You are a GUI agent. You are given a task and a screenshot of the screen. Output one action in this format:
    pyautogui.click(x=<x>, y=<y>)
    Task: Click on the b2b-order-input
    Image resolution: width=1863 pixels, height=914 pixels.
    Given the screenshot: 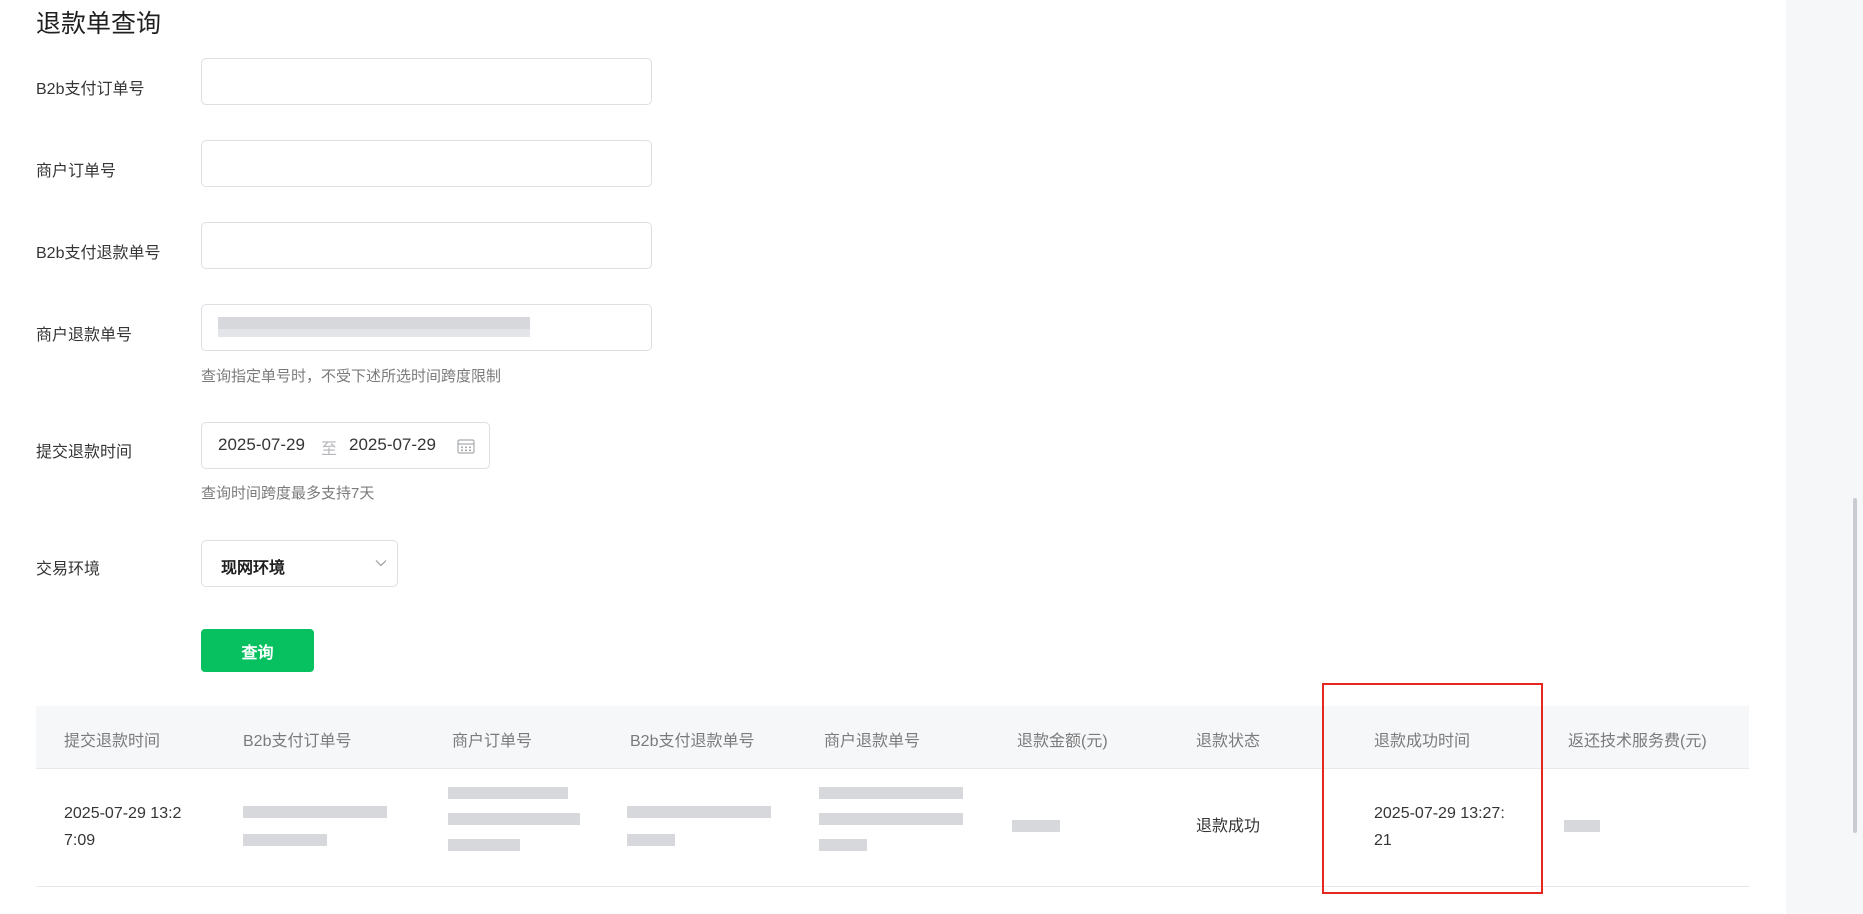 What is the action you would take?
    pyautogui.click(x=426, y=81)
    